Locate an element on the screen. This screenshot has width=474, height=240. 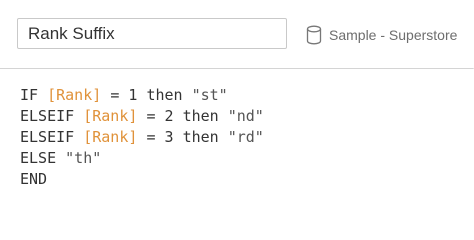
formula-number: 3 is located at coordinates (169, 137).